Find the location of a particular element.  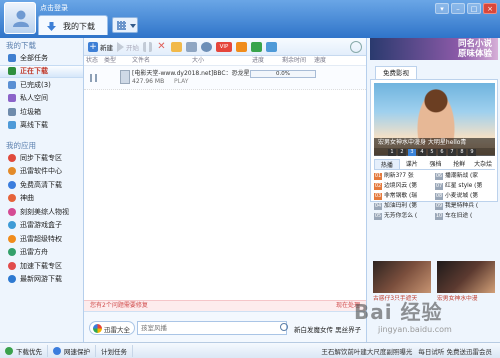

minimize-button: – is located at coordinates (458, 8).